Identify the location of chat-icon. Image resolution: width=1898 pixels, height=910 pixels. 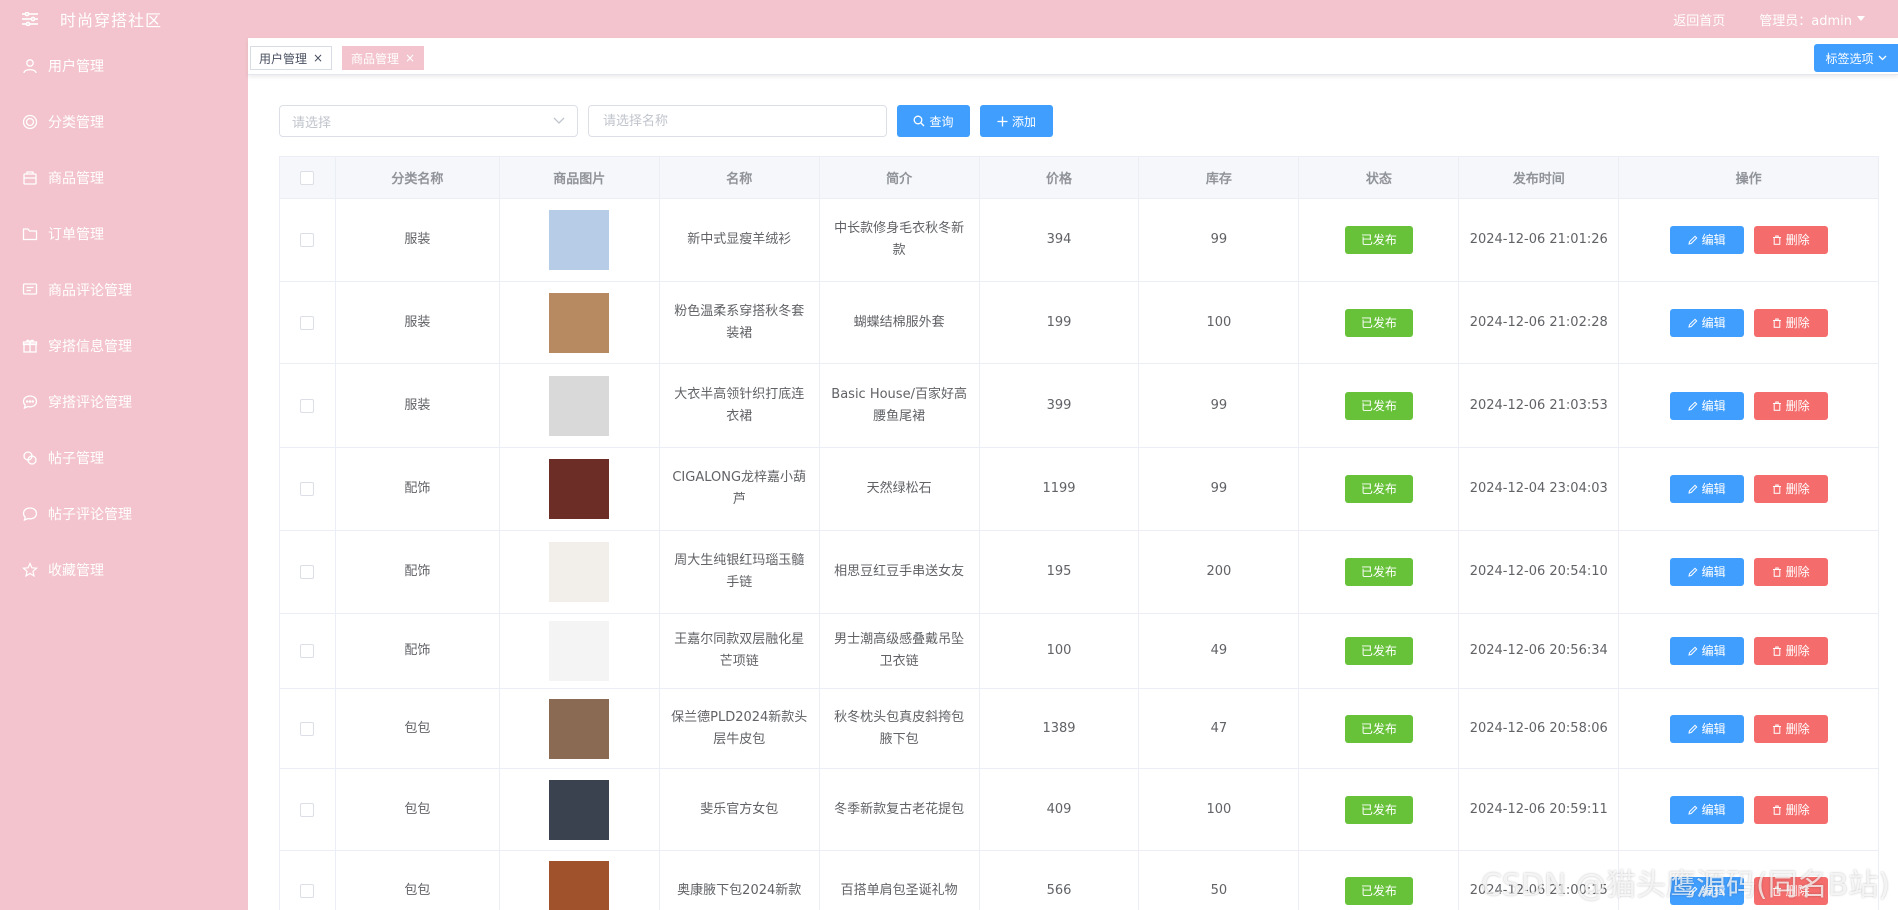
(30, 402).